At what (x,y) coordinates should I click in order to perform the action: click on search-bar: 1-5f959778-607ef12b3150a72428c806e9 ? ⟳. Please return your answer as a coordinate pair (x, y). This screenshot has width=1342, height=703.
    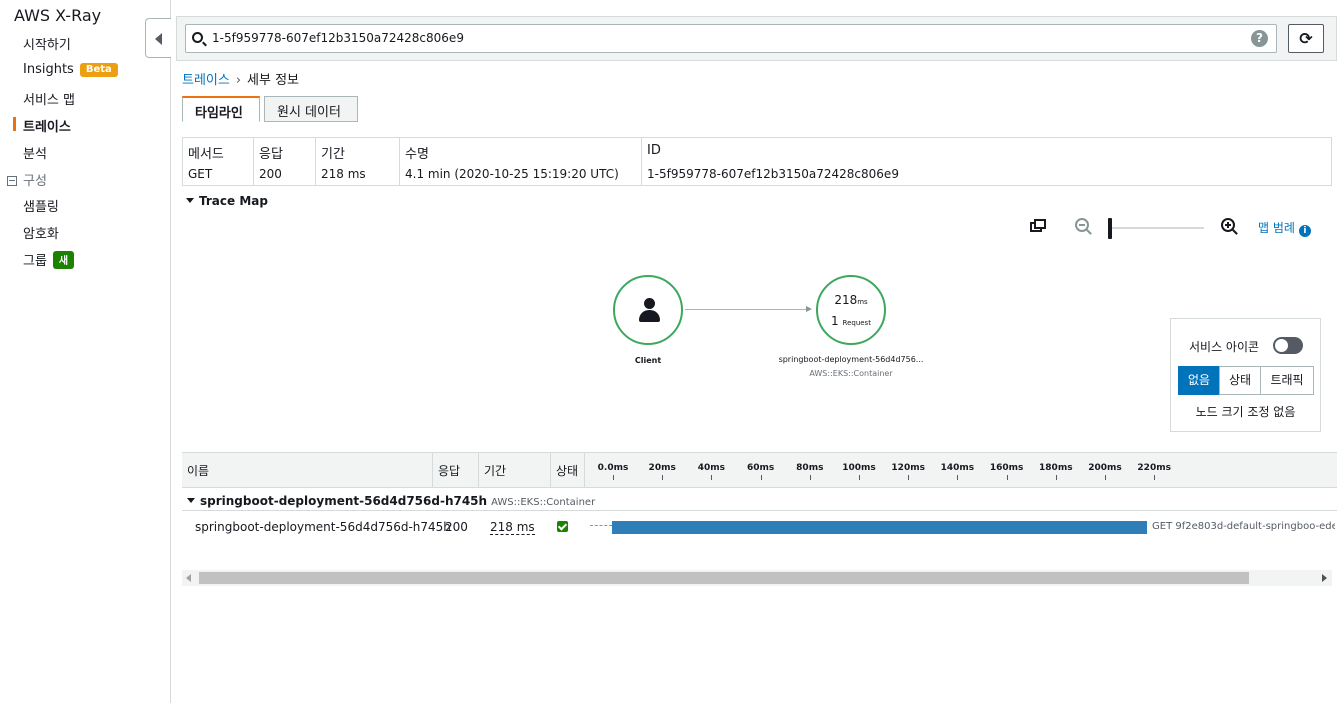
    Looking at the image, I should click on (756, 38).